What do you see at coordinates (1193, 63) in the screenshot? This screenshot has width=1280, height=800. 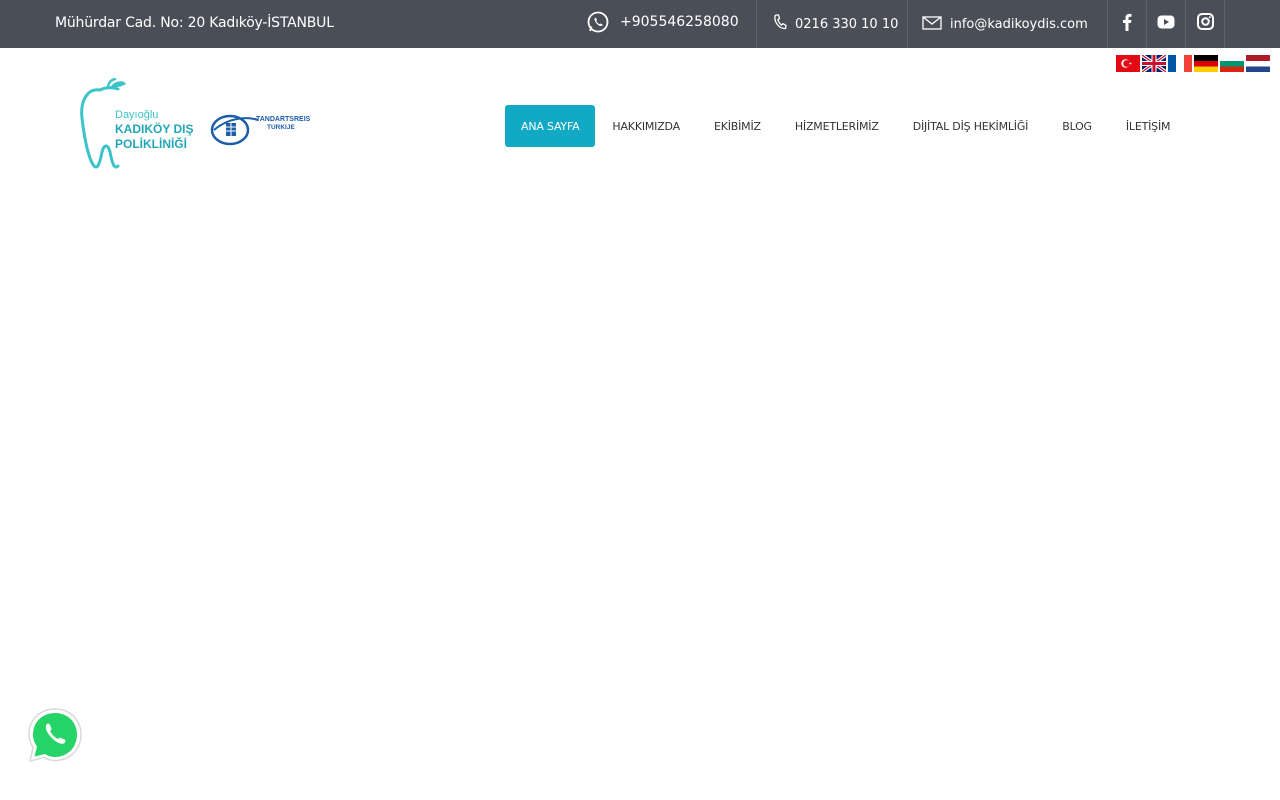 I see `language-switcher: en` at bounding box center [1193, 63].